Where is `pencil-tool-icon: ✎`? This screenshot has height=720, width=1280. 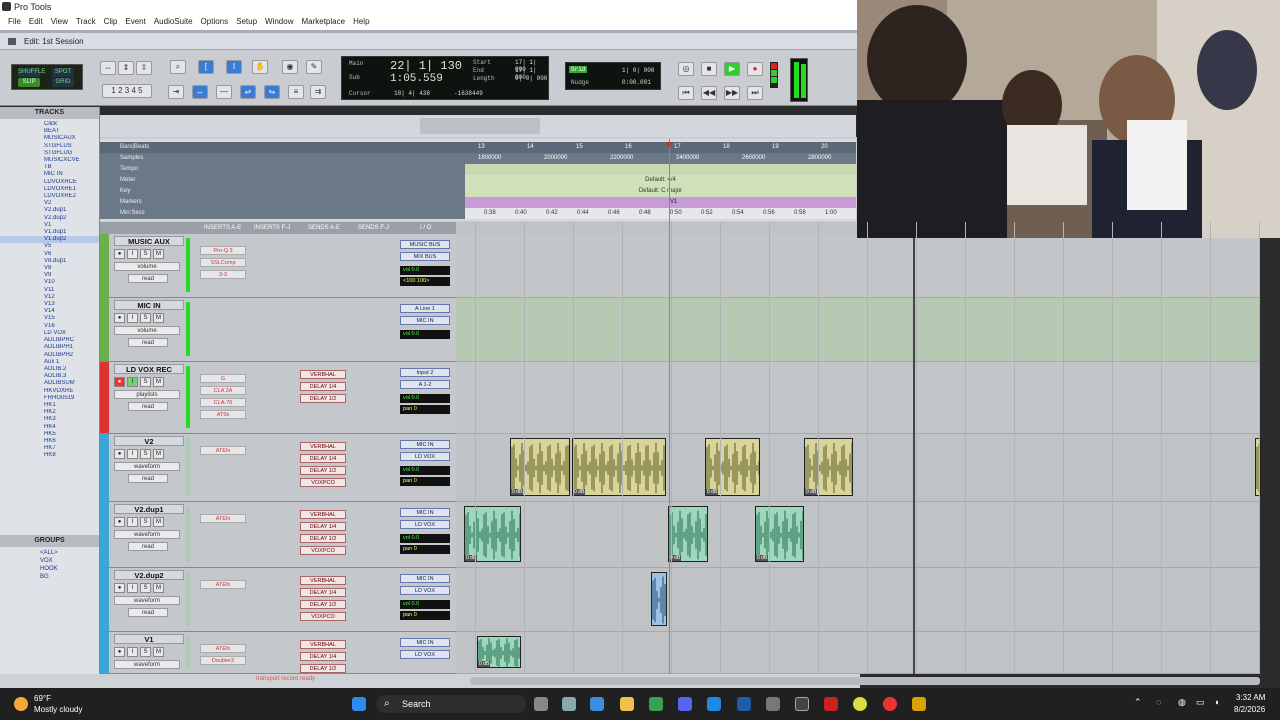
pencil-tool-icon: ✎ is located at coordinates (314, 67).